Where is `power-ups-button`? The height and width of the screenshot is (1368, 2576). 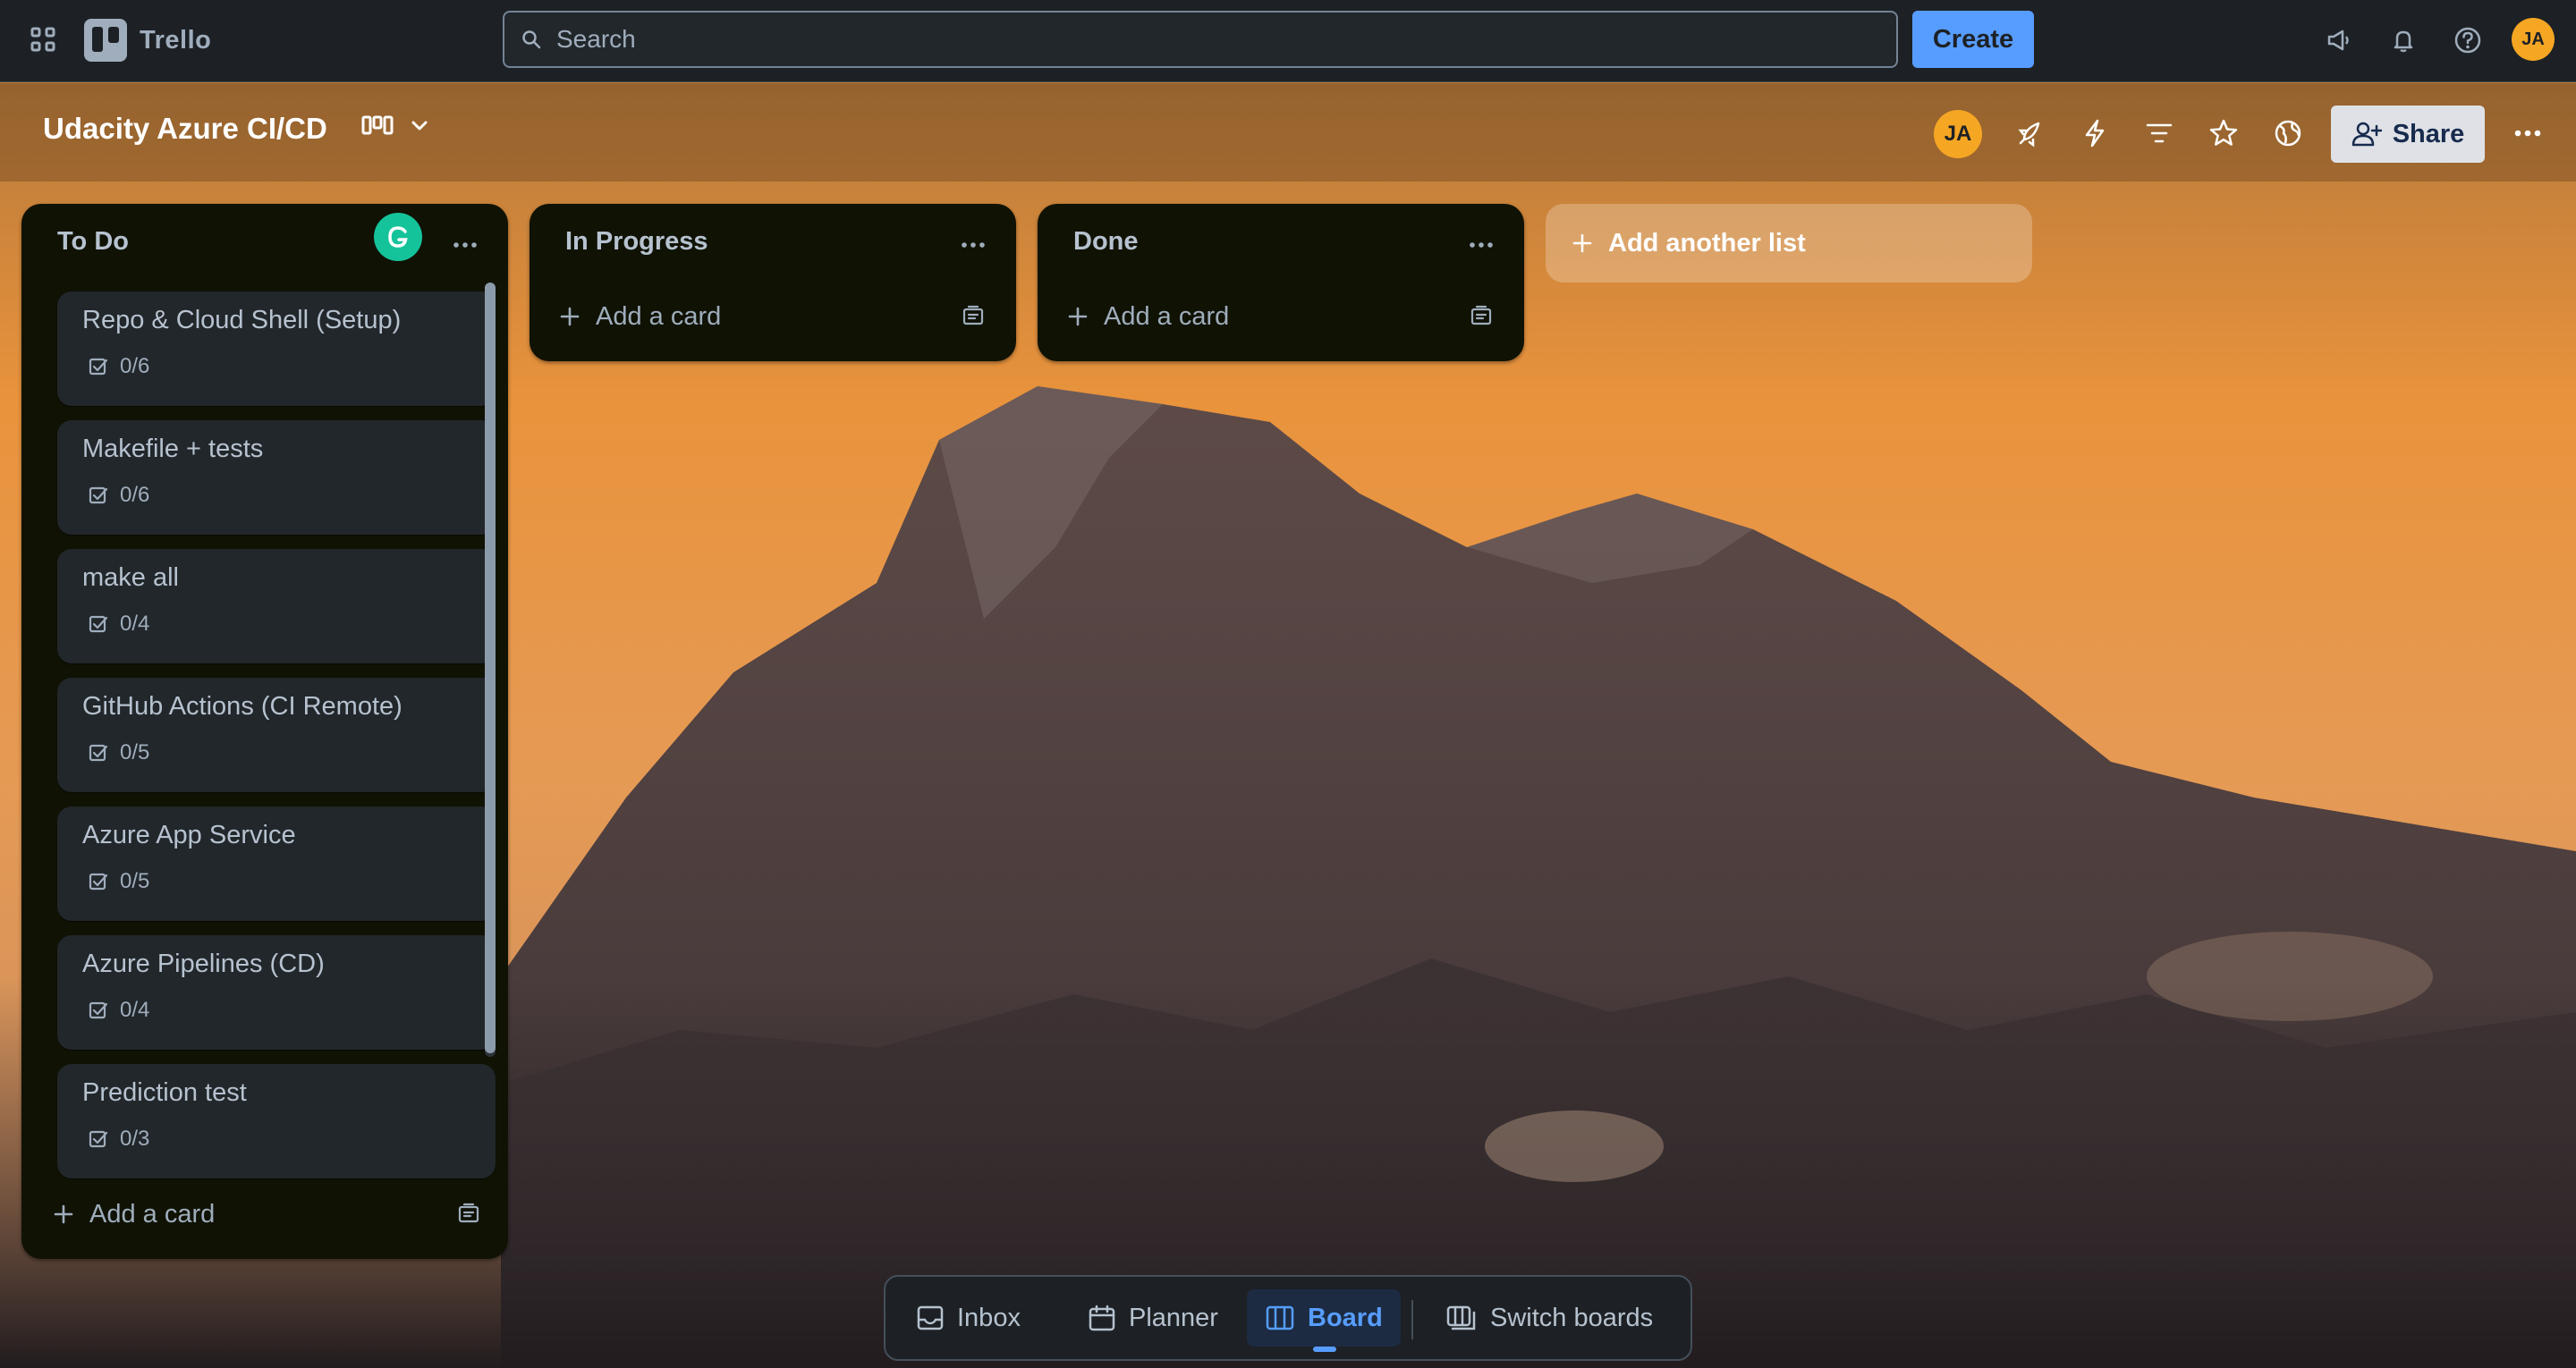
power-ups-button is located at coordinates (2030, 133).